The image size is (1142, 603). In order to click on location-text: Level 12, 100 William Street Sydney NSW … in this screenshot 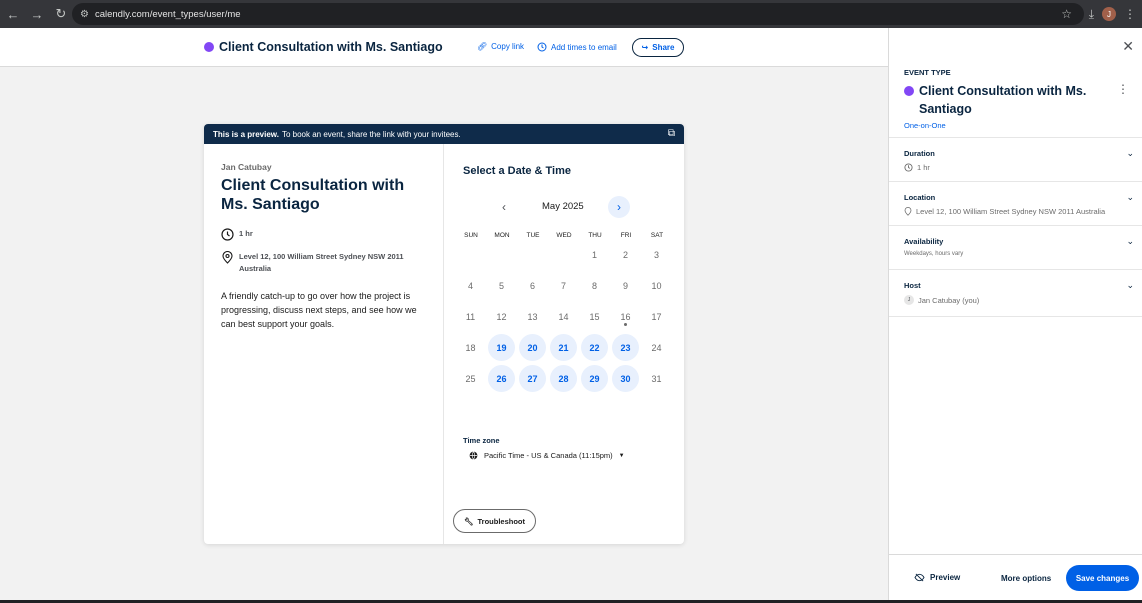, I will do `click(321, 262)`.